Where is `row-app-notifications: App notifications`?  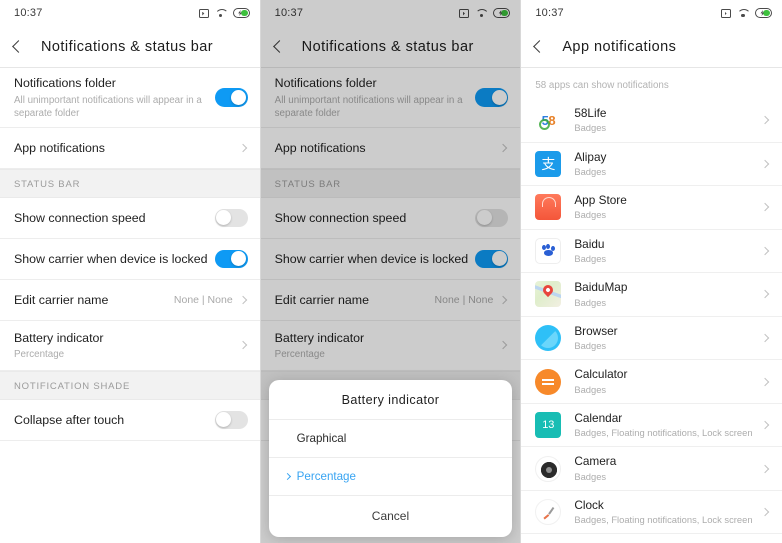
row-app-notifications: App notifications is located at coordinates (130, 148).